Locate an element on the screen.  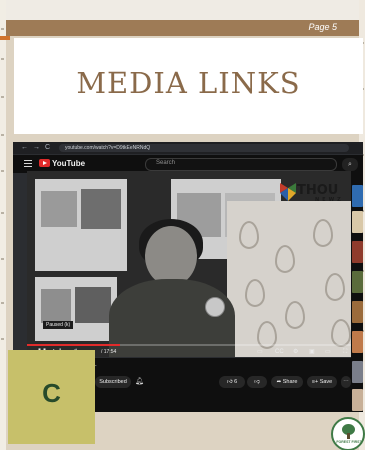
badge-letter: C is located at coordinates (51, 393).